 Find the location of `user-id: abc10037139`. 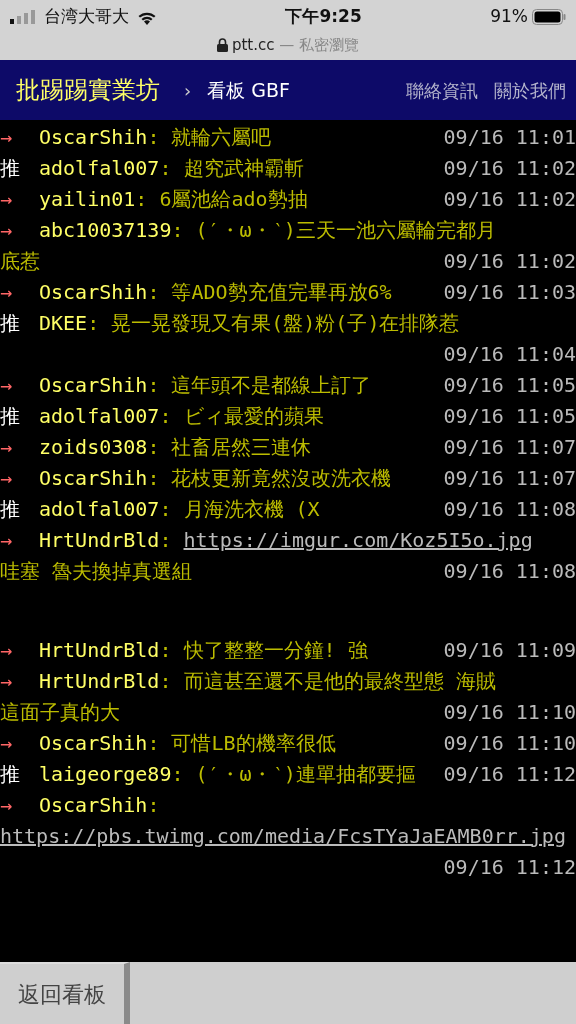

user-id: abc10037139 is located at coordinates (105, 230).